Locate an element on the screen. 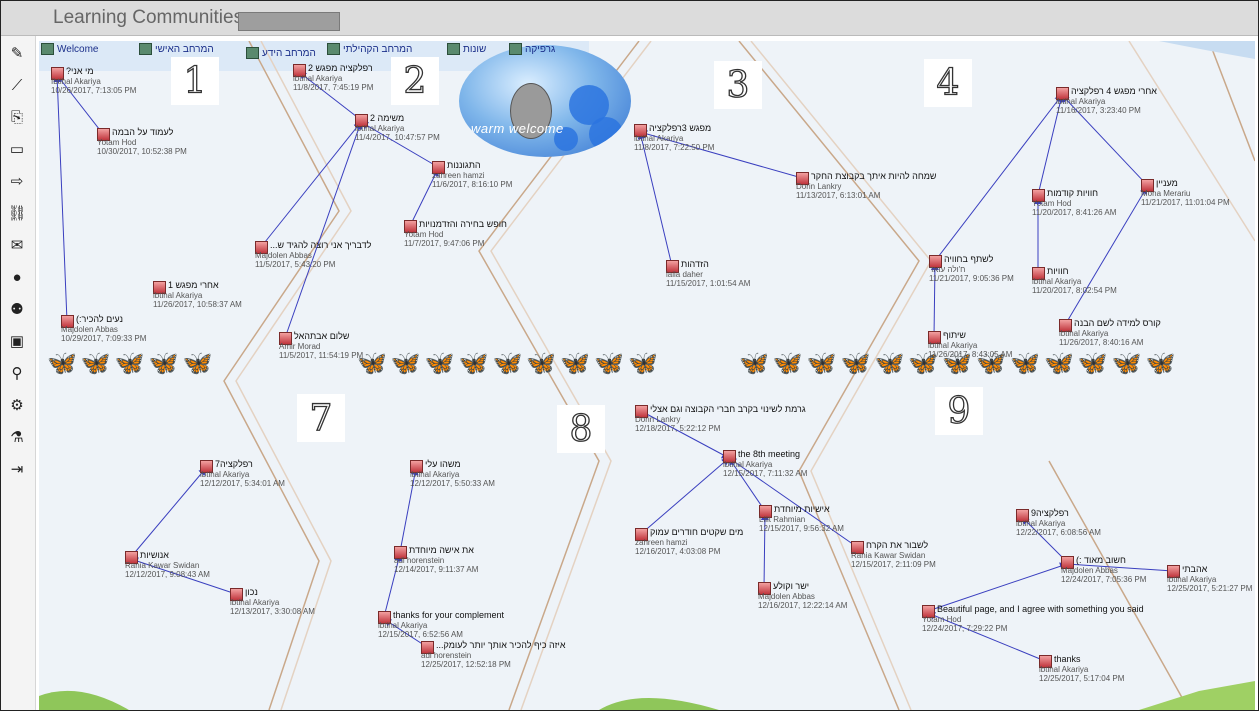 The width and height of the screenshot is (1259, 711). note-date: 11/8/2017, 7:45:19 PM is located at coordinates (333, 87).